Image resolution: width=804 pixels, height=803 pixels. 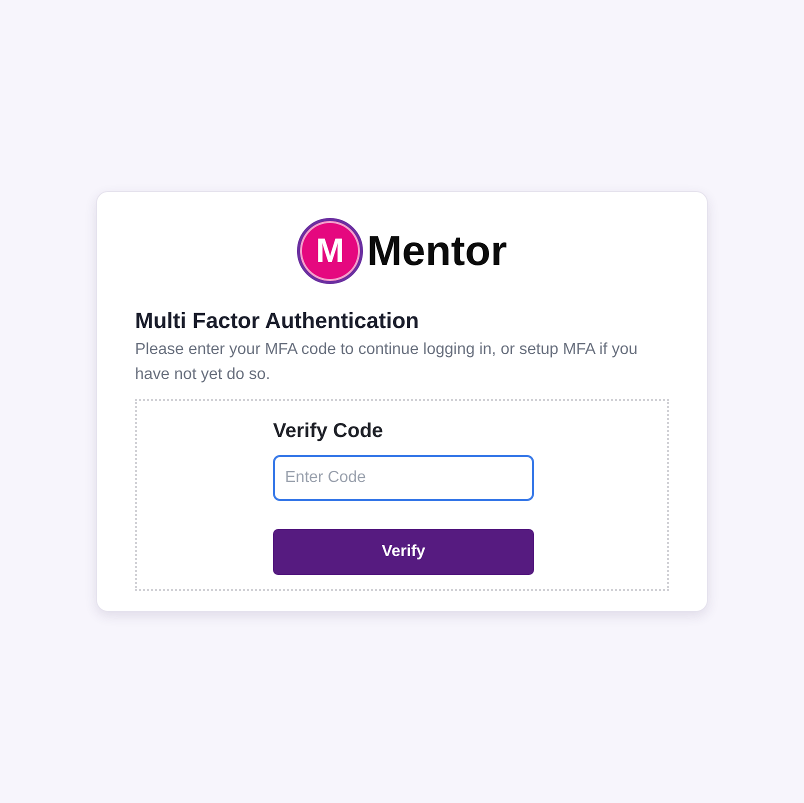 What do you see at coordinates (403, 477) in the screenshot?
I see `code-input-field: Enter Code` at bounding box center [403, 477].